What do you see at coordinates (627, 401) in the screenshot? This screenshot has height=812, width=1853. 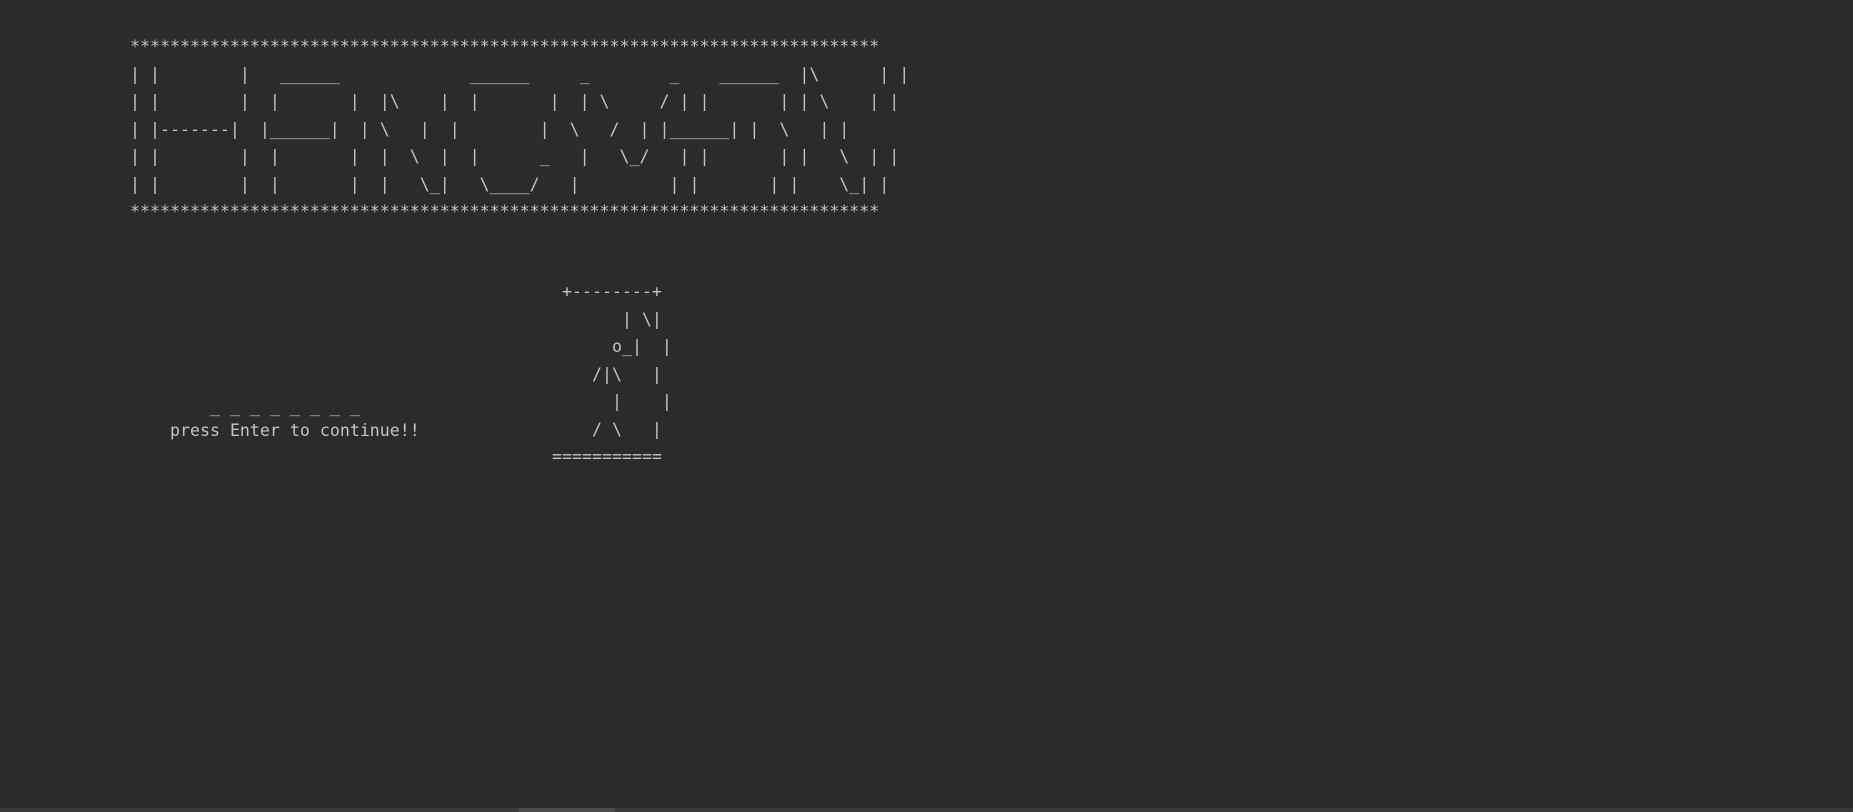 I see `gallows-line-5: | |` at bounding box center [627, 401].